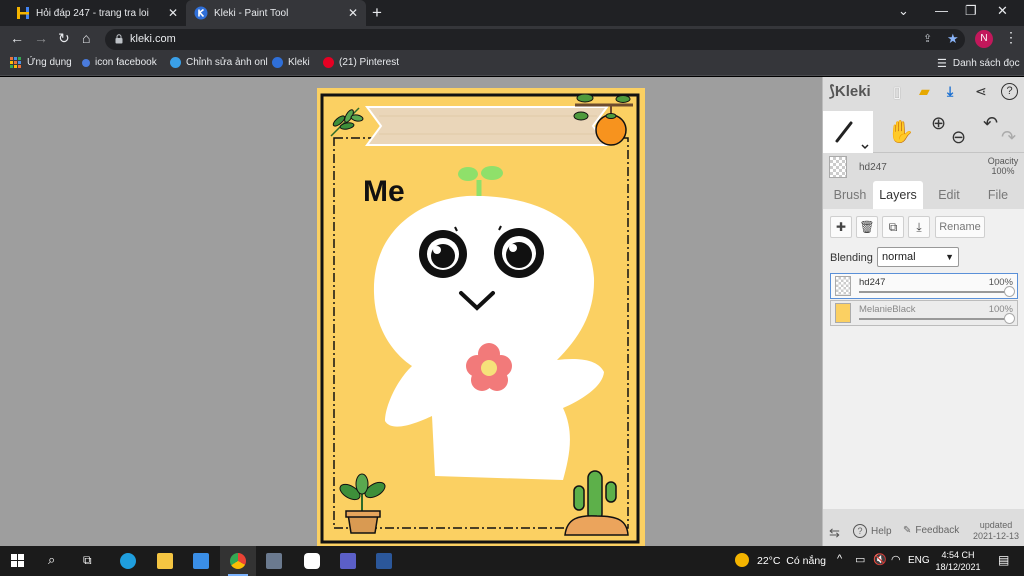 The height and width of the screenshot is (576, 1024). Describe the element at coordinates (848, 132) in the screenshot. I see `brush-tool-button` at that location.